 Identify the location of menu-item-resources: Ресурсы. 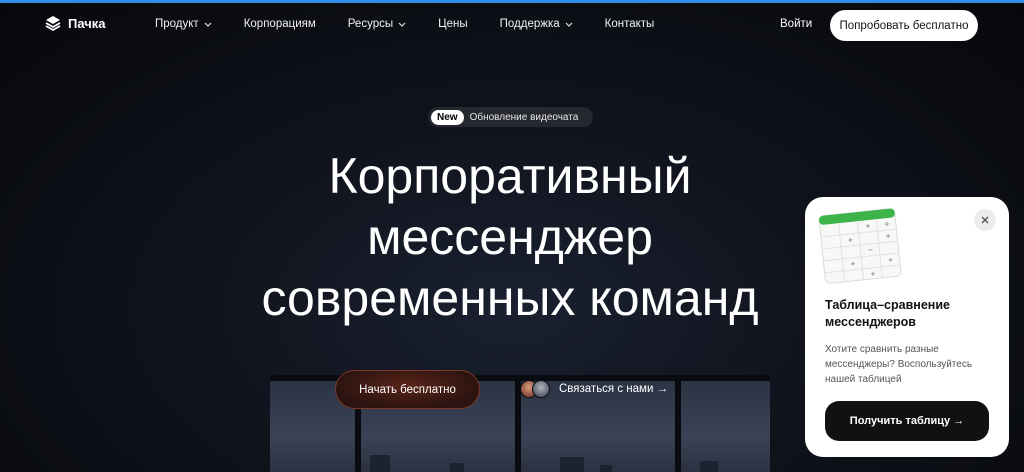
(377, 24).